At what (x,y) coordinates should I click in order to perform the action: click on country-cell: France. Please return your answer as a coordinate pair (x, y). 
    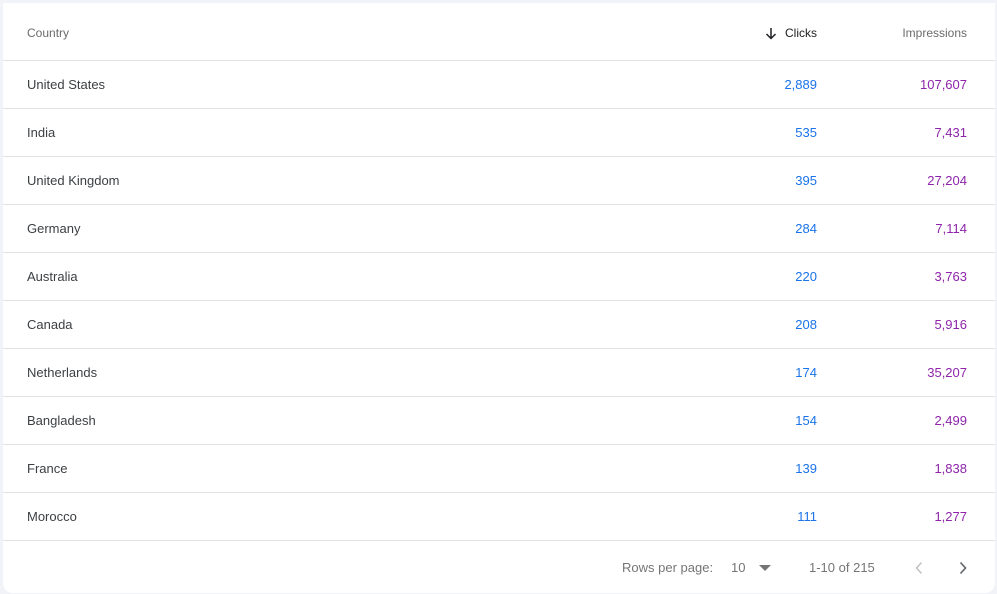
    Looking at the image, I should click on (47, 468).